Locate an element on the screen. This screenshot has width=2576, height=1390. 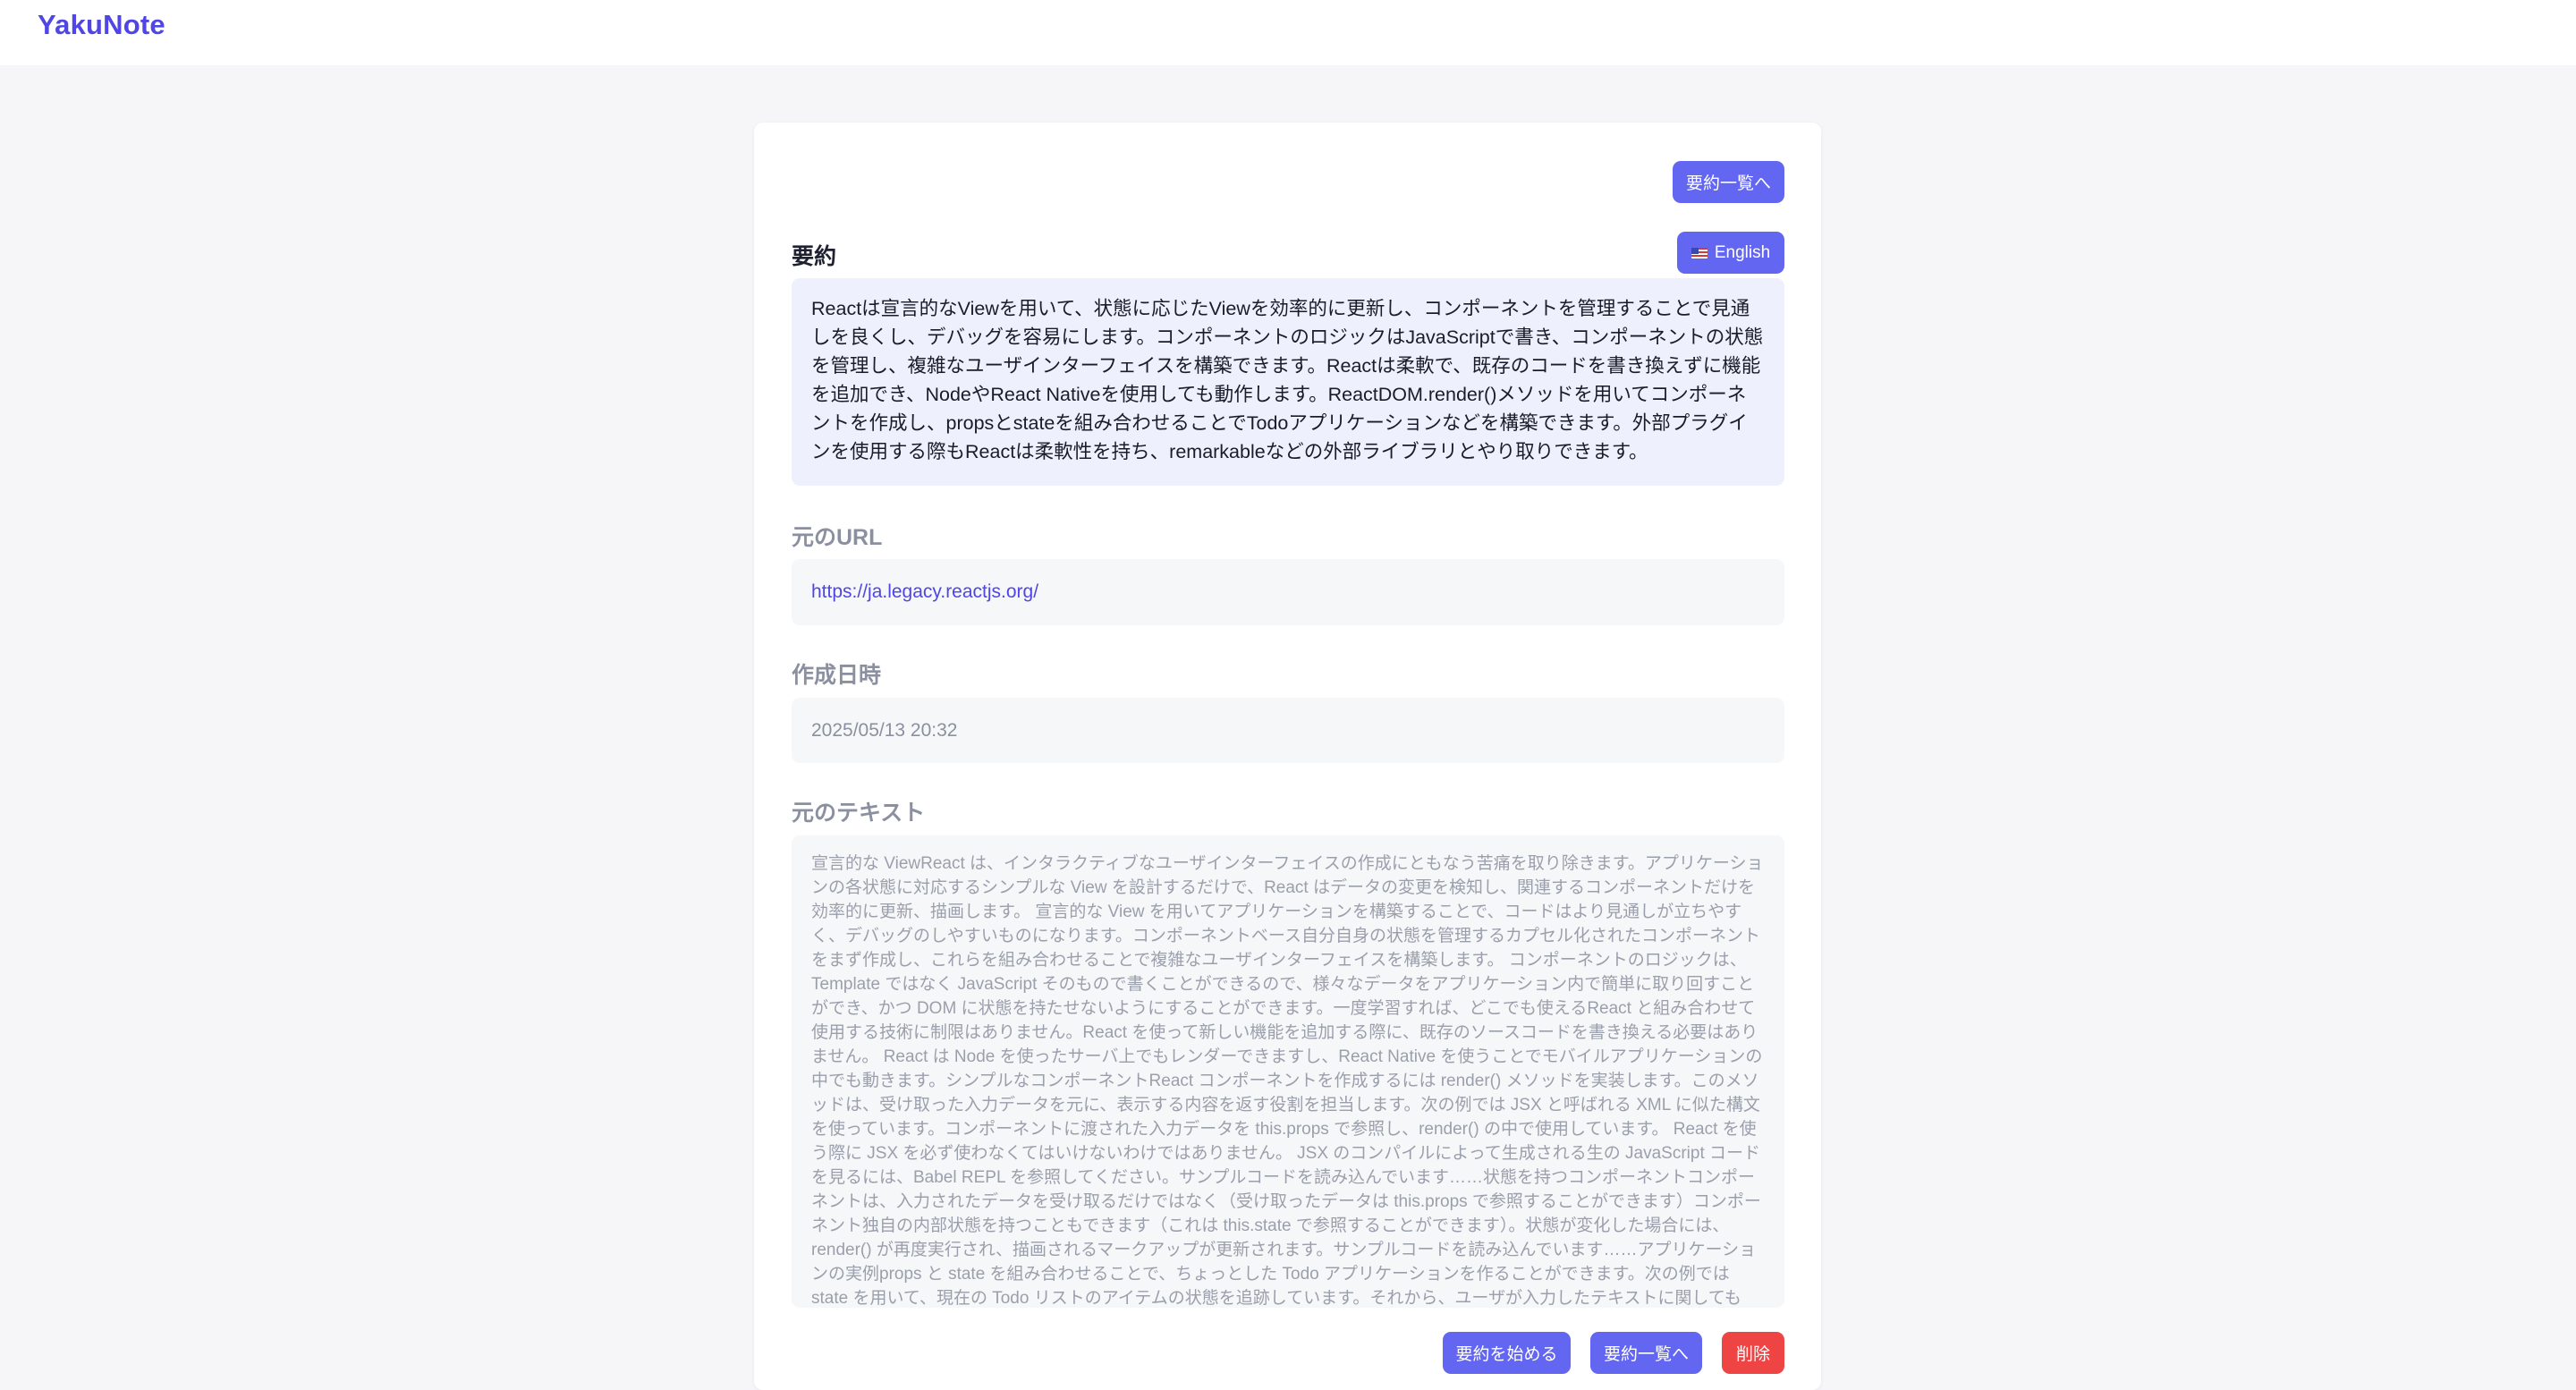
start-summary-button: 要約を始める is located at coordinates (1507, 1353).